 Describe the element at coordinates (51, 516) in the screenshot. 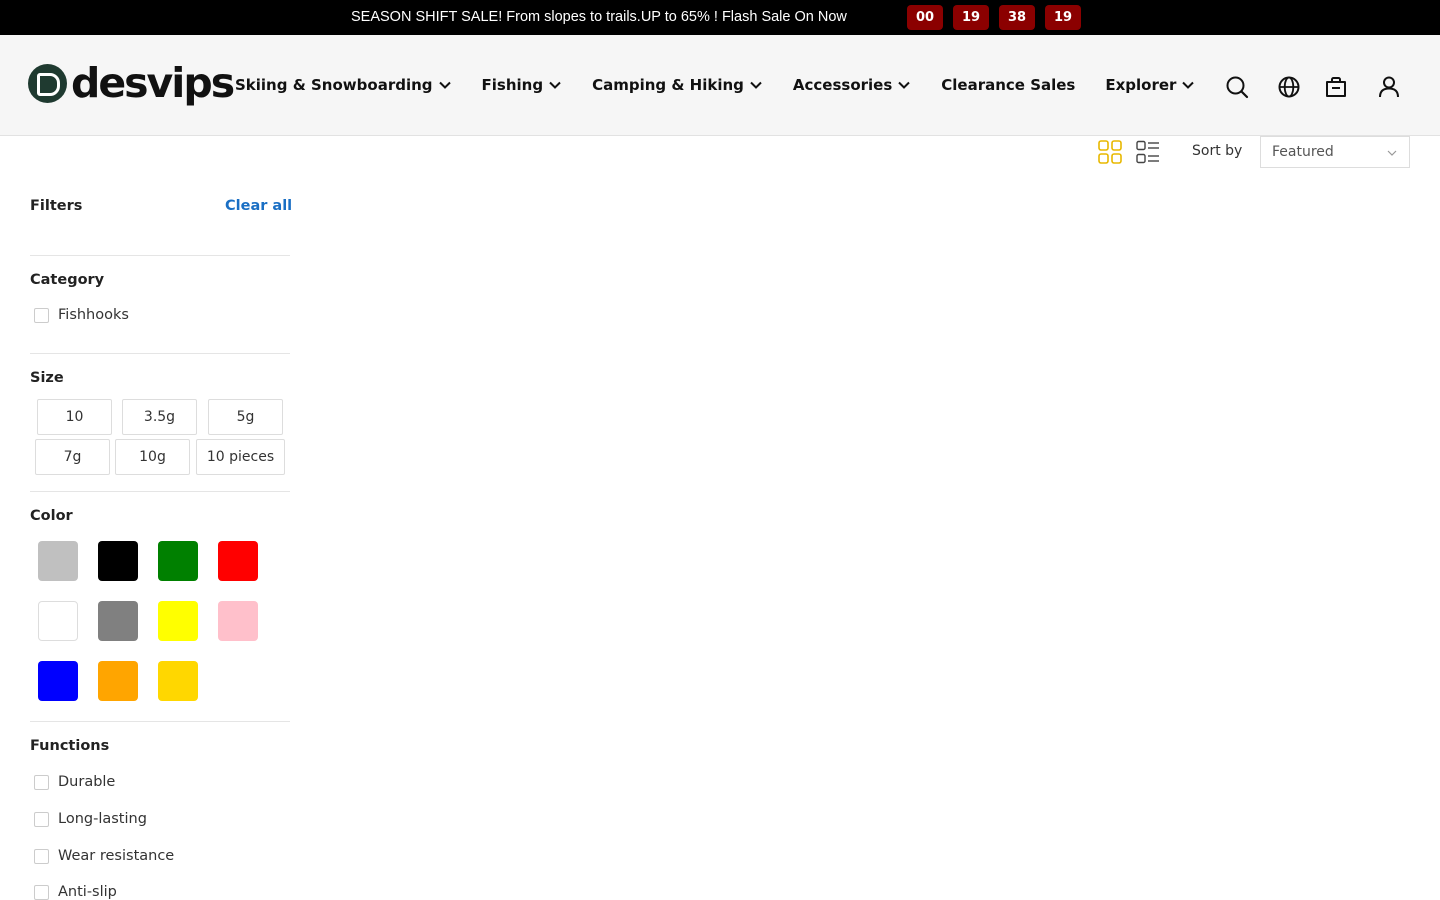

I see `color-title: Color` at that location.